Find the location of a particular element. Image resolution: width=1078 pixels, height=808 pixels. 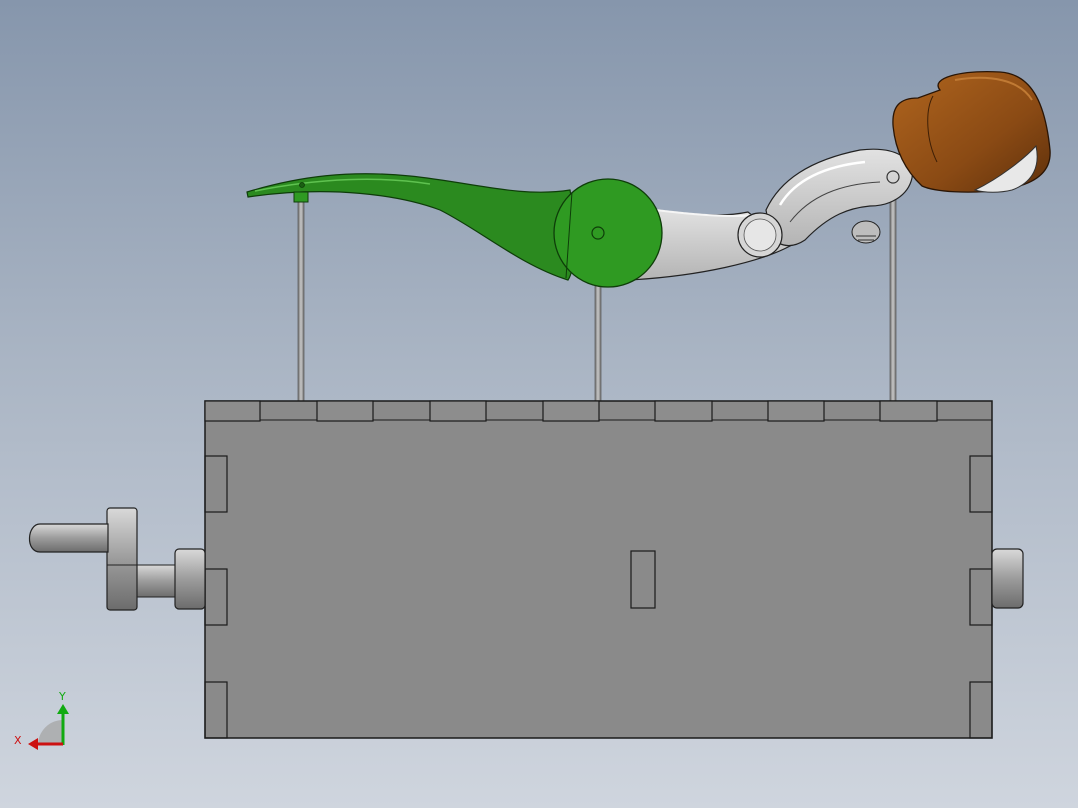

crank-shaft is located at coordinates (157, 581).